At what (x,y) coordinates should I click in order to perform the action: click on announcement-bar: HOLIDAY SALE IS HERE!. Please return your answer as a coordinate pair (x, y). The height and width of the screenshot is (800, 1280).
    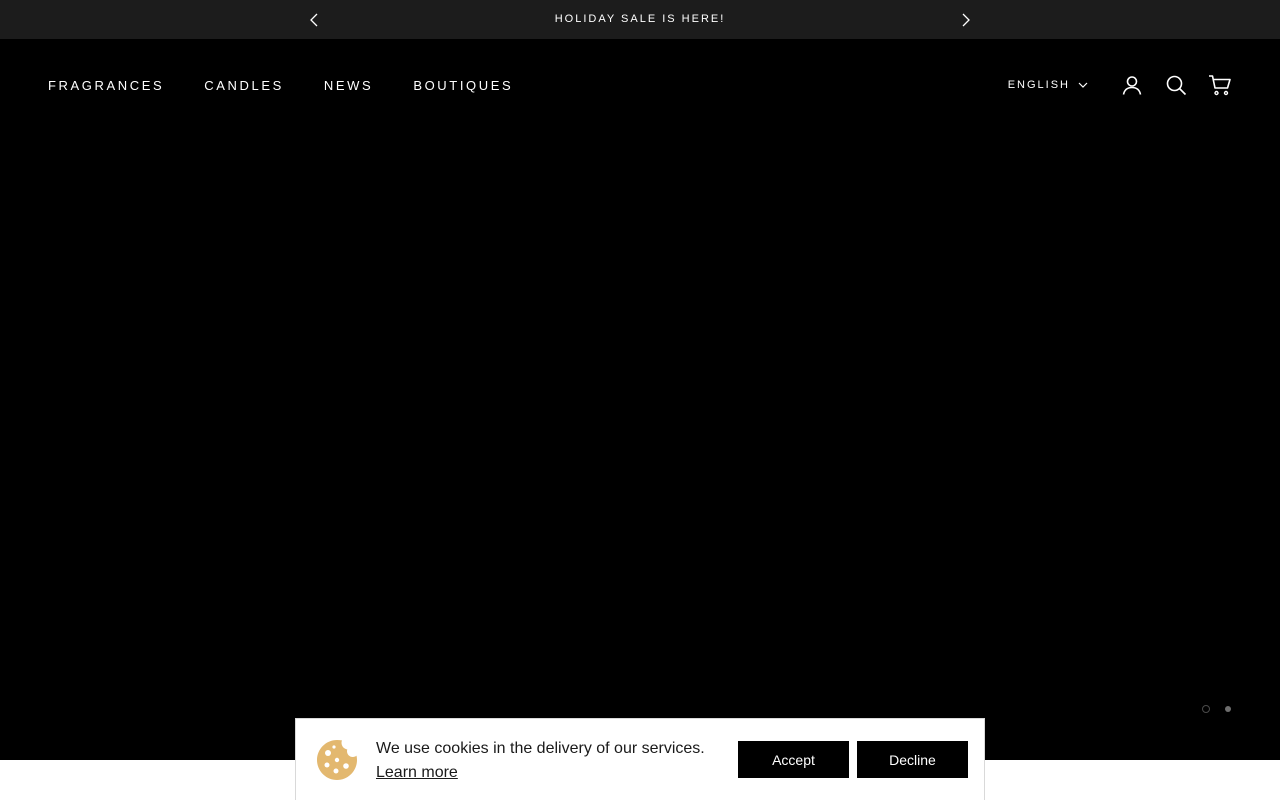
    Looking at the image, I should click on (640, 19).